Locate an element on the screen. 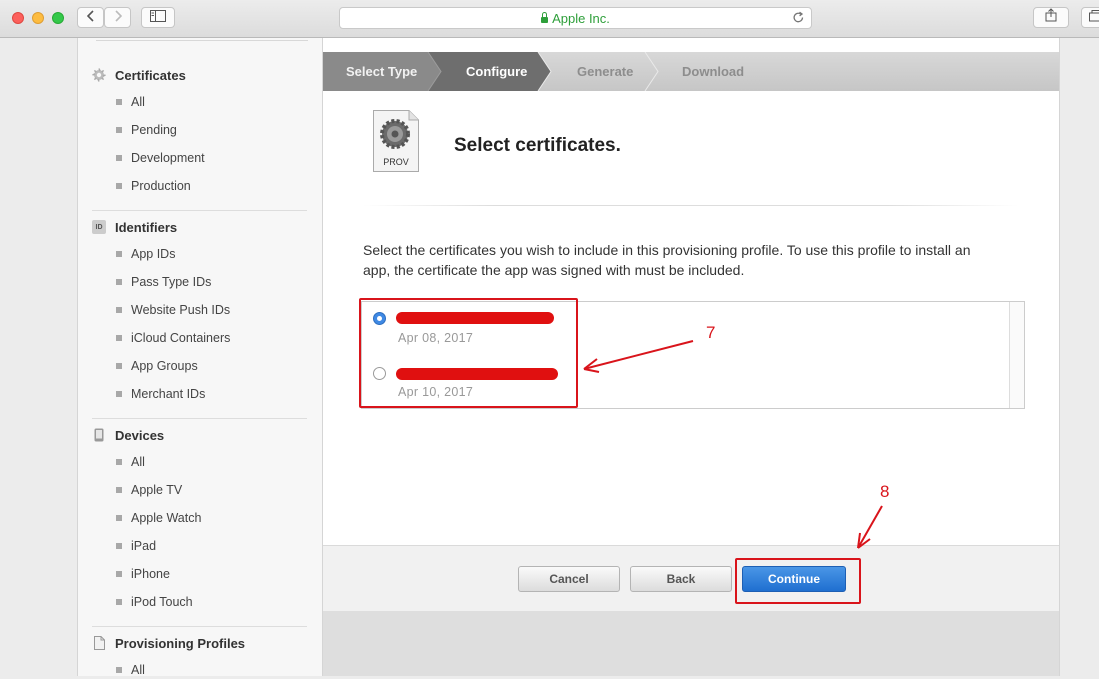 Image resolution: width=1099 pixels, height=679 pixels. sidebar-section-identifiers: ID Identifiers is located at coordinates (134, 227).